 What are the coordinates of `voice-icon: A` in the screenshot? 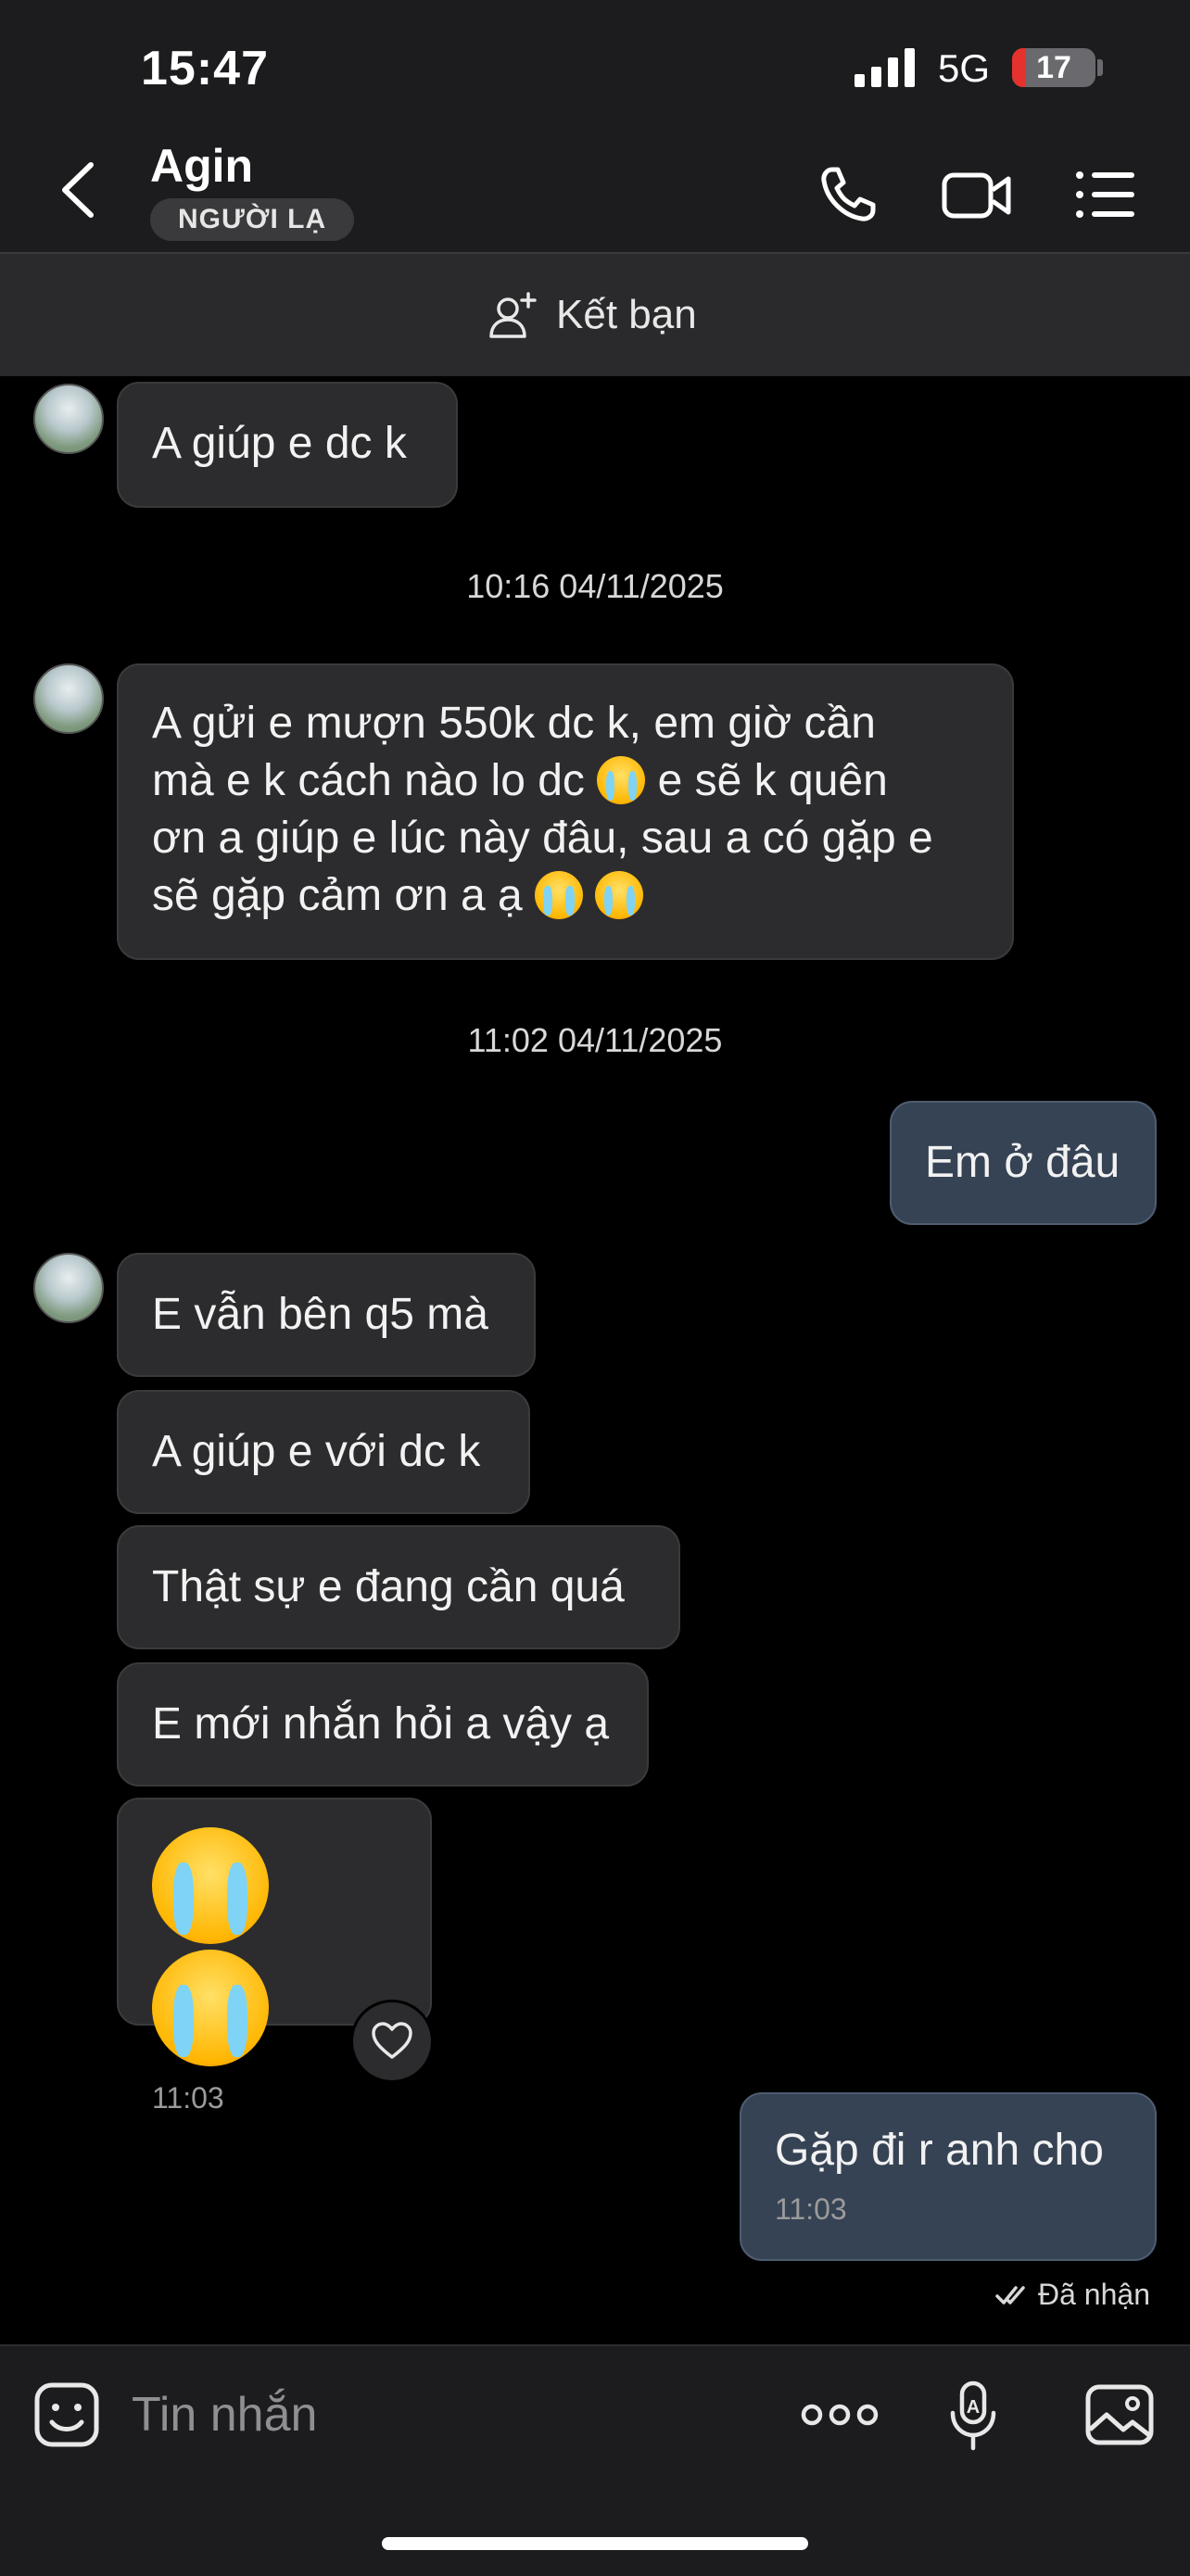 It's located at (975, 2415).